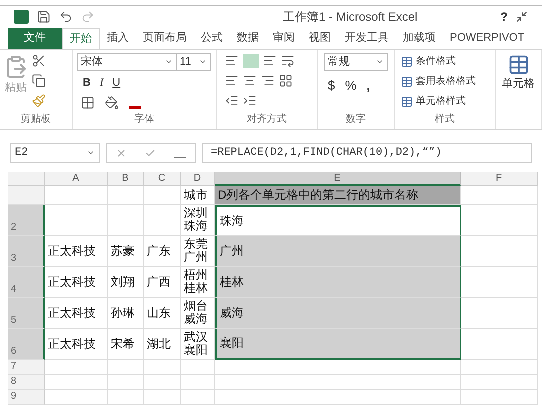 The image size is (542, 407). I want to click on comma-button: ,, so click(368, 86).